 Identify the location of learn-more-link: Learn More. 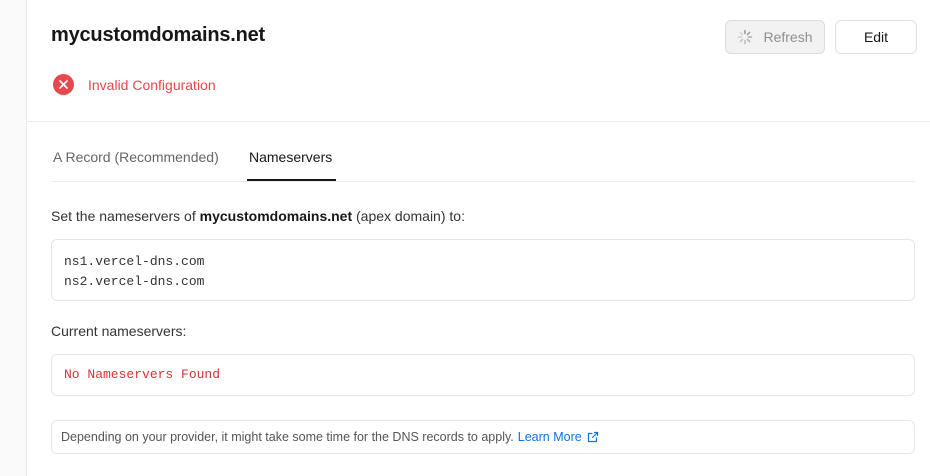
(558, 437).